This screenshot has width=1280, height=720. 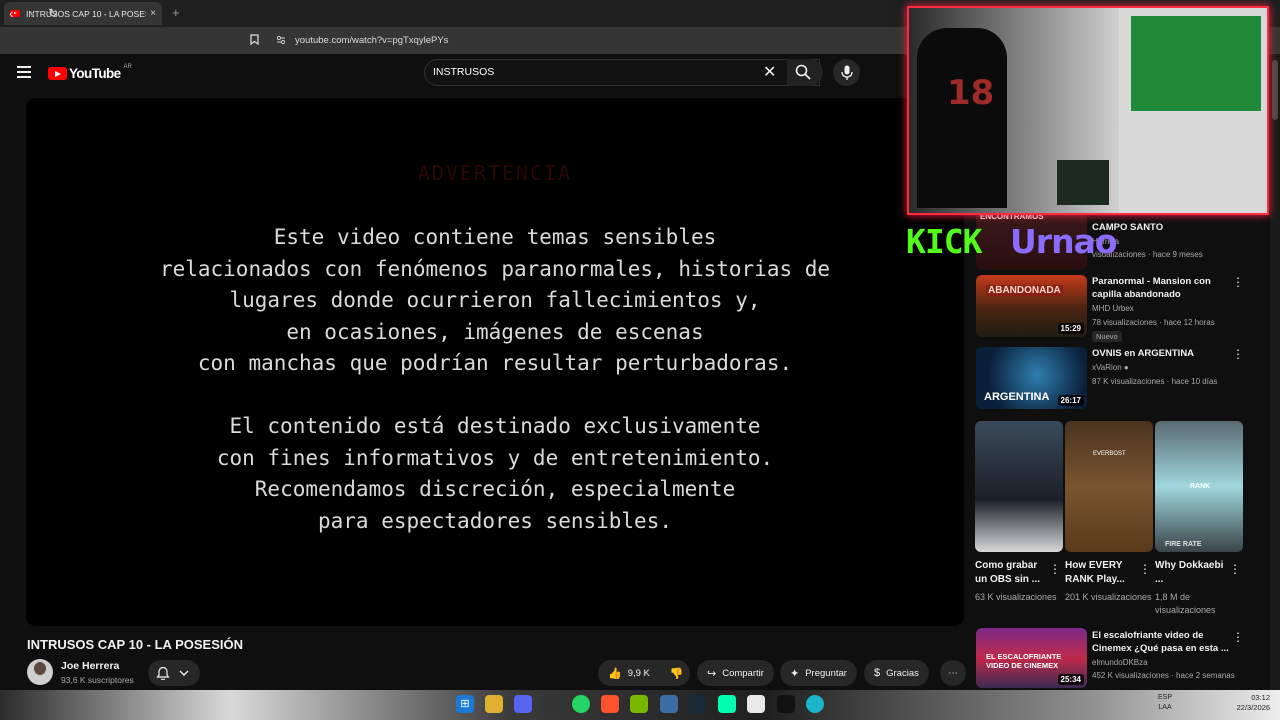 What do you see at coordinates (735, 673) in the screenshot?
I see `share-button: ↪ Compartir` at bounding box center [735, 673].